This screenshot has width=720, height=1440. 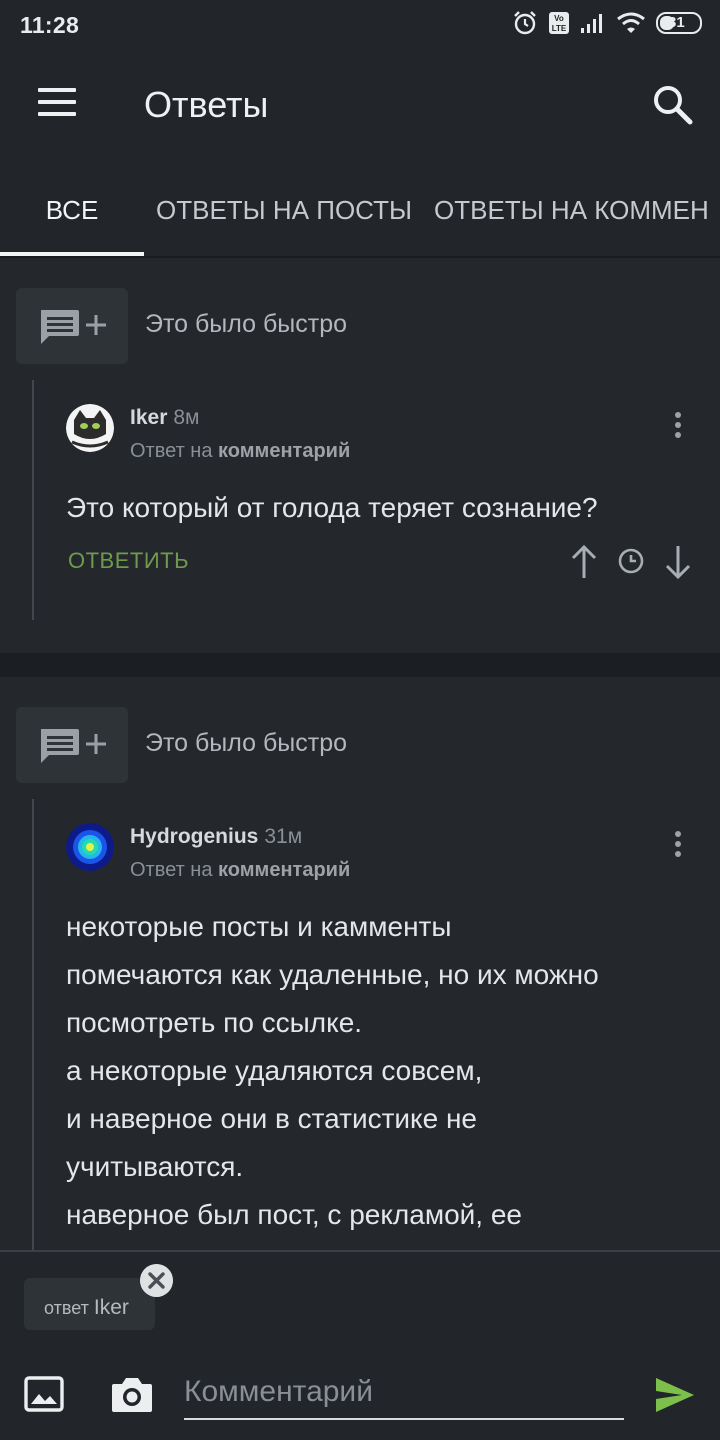 What do you see at coordinates (360, 665) in the screenshot?
I see `card-separator` at bounding box center [360, 665].